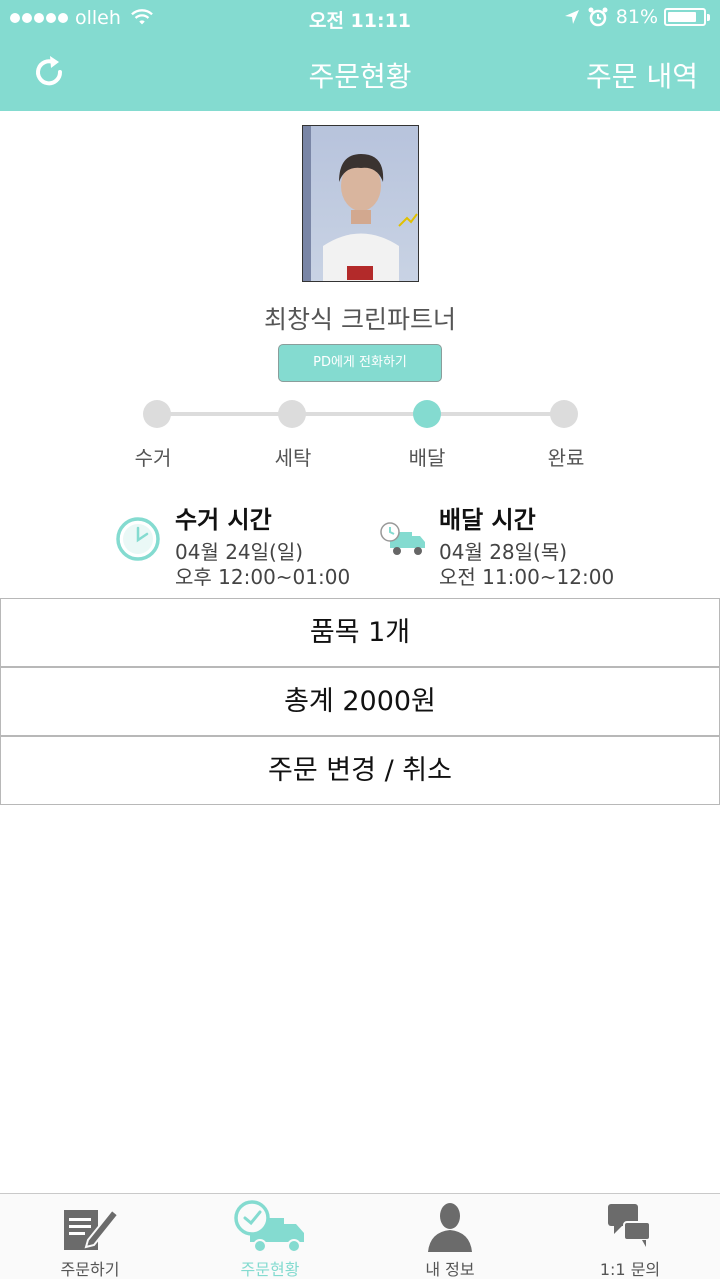 The image size is (720, 1279). What do you see at coordinates (293, 458) in the screenshot?
I see `step-label: 세탁` at bounding box center [293, 458].